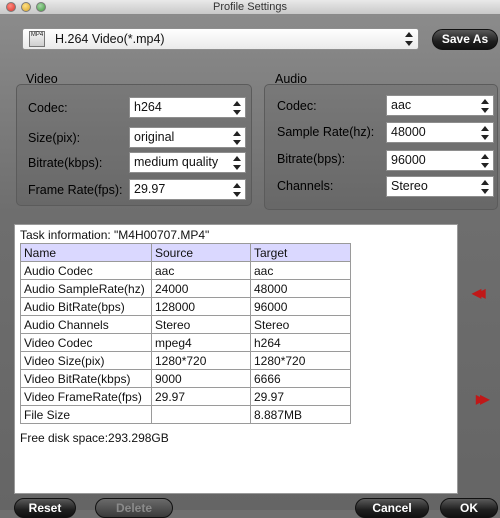 The height and width of the screenshot is (518, 500). What do you see at coordinates (311, 159) in the screenshot?
I see `audio-bitrate-label: Bitrate(bps):` at bounding box center [311, 159].